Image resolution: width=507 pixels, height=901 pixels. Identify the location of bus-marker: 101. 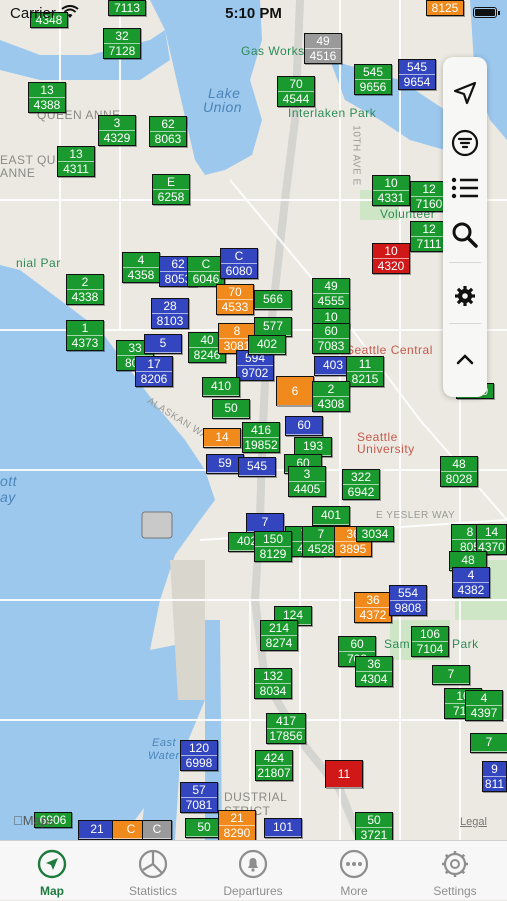
(283, 828).